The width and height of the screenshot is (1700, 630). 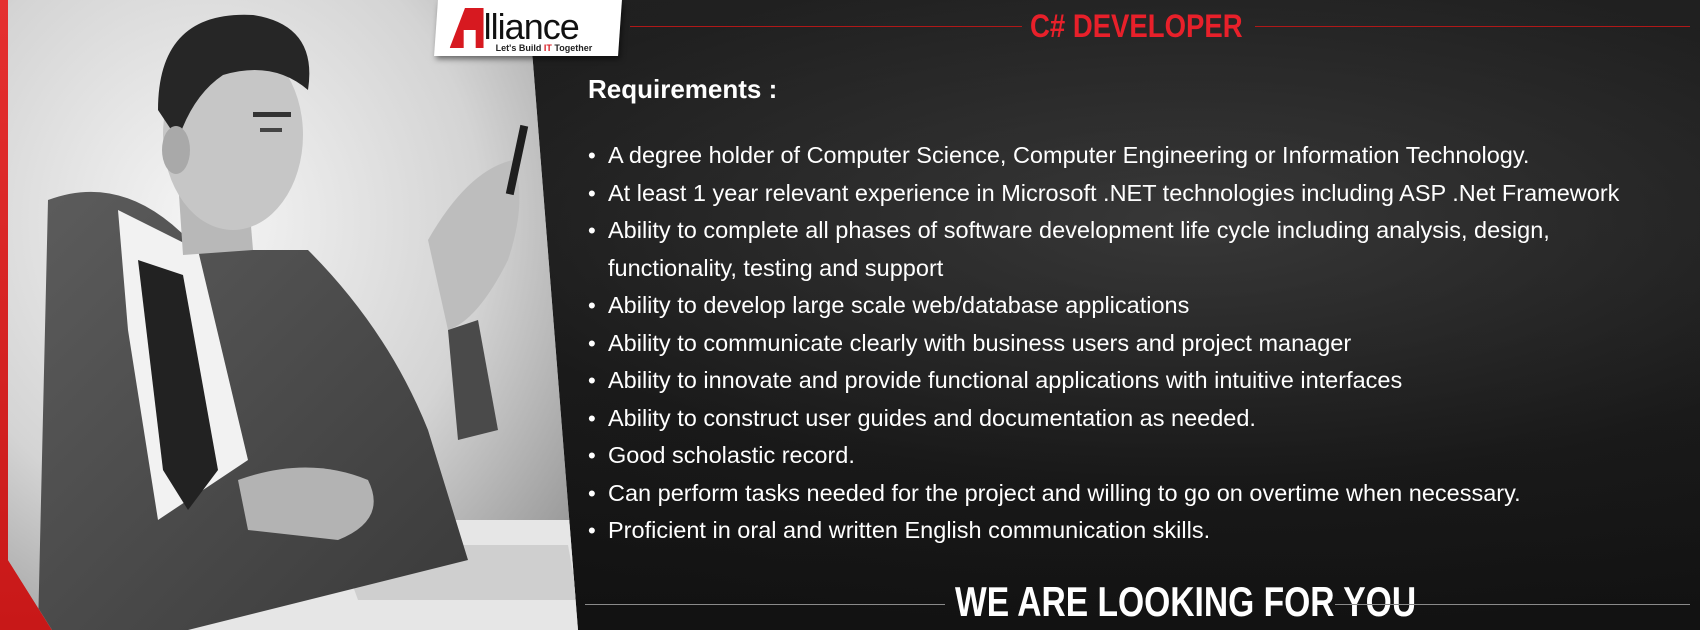 I want to click on job-title: C# DEVELOPER, so click(x=1136, y=26).